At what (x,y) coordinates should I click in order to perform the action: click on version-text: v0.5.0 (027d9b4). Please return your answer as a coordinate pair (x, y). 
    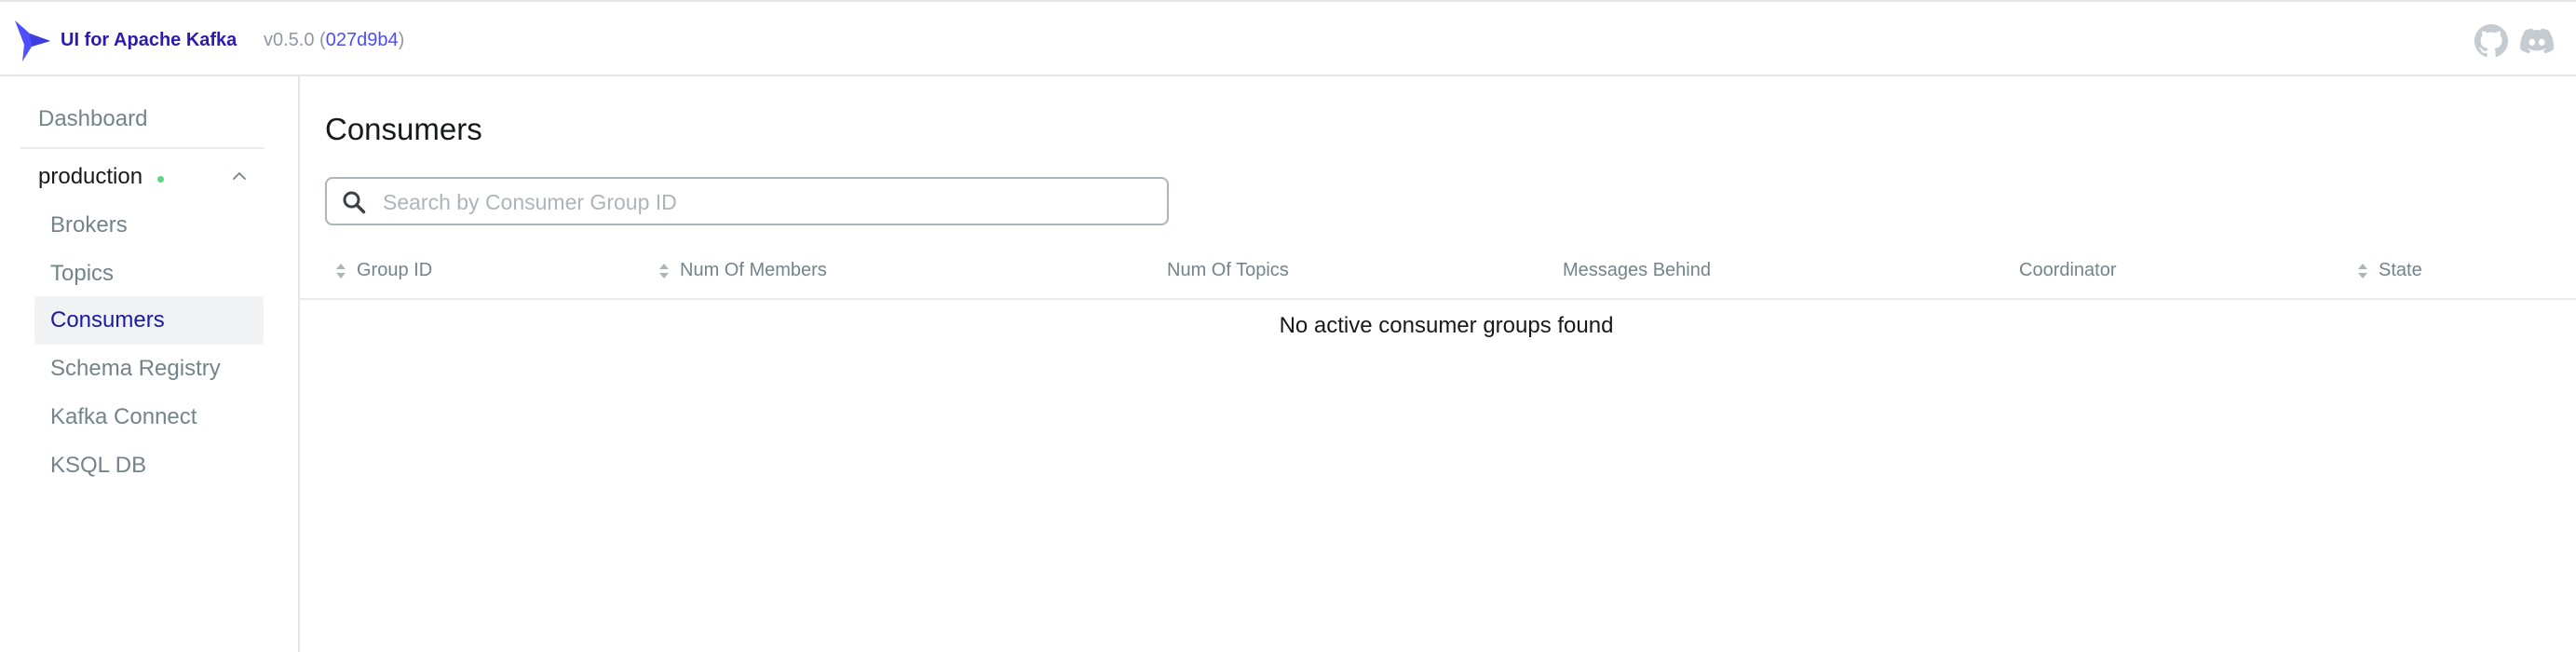
    Looking at the image, I should click on (334, 40).